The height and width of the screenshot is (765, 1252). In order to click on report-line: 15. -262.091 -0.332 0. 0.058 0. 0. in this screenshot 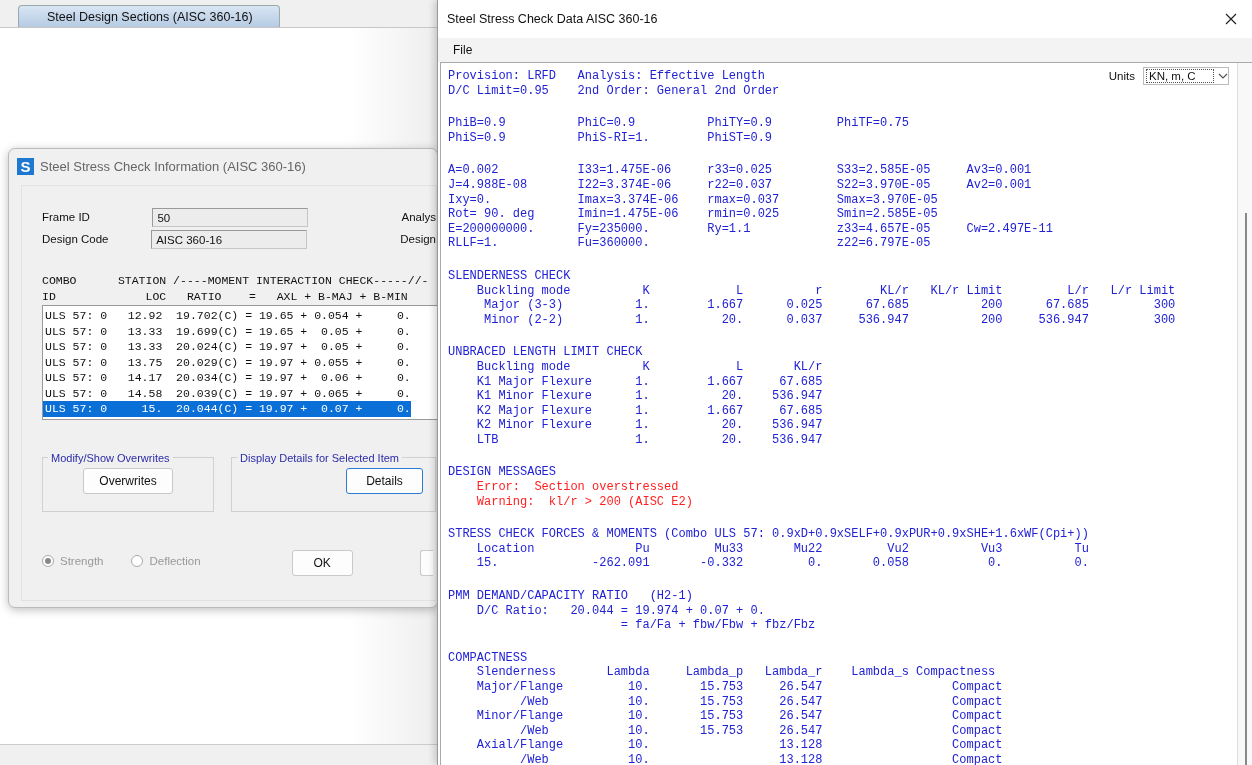, I will do `click(782, 564)`.